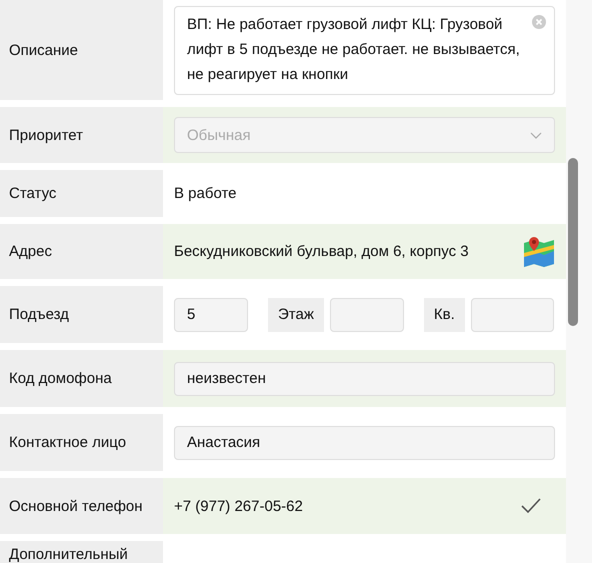  What do you see at coordinates (76, 506) in the screenshot?
I see `field-label: Основной телефон` at bounding box center [76, 506].